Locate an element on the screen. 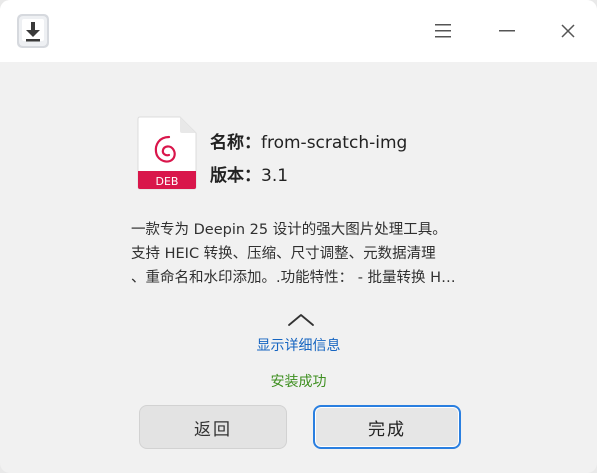 This screenshot has height=473, width=597. menu-icon is located at coordinates (443, 31).